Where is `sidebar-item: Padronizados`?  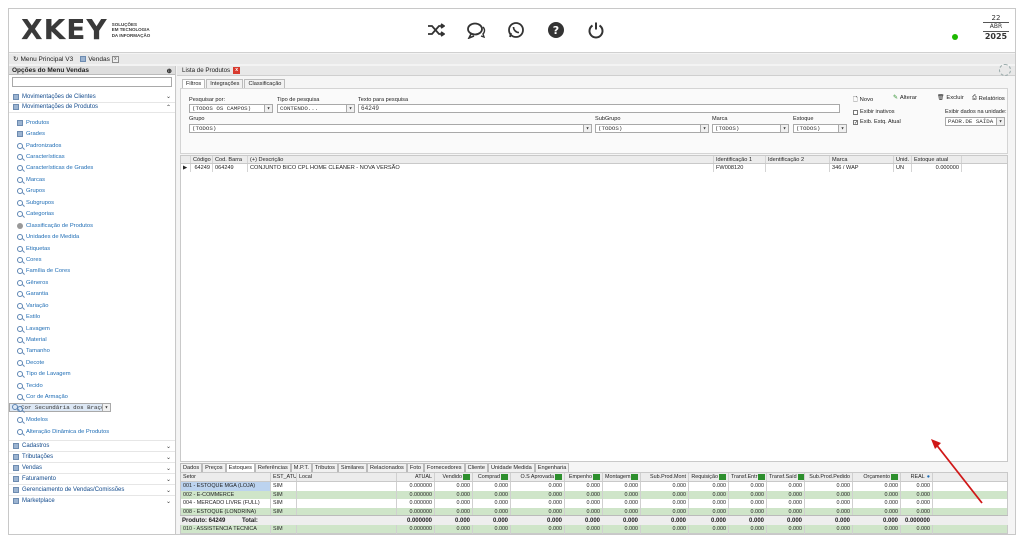 sidebar-item: Padronizados is located at coordinates (92, 145).